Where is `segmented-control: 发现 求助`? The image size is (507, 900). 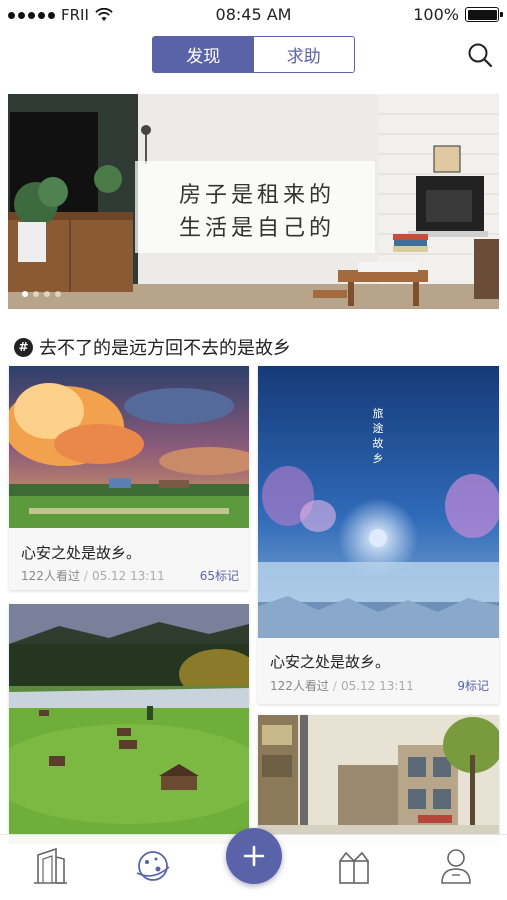 segmented-control: 发现 求助 is located at coordinates (253, 54).